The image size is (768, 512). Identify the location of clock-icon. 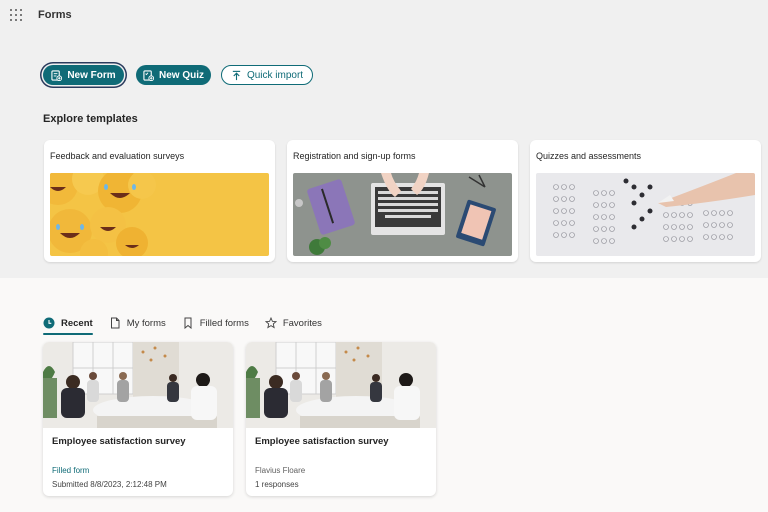
(49, 323).